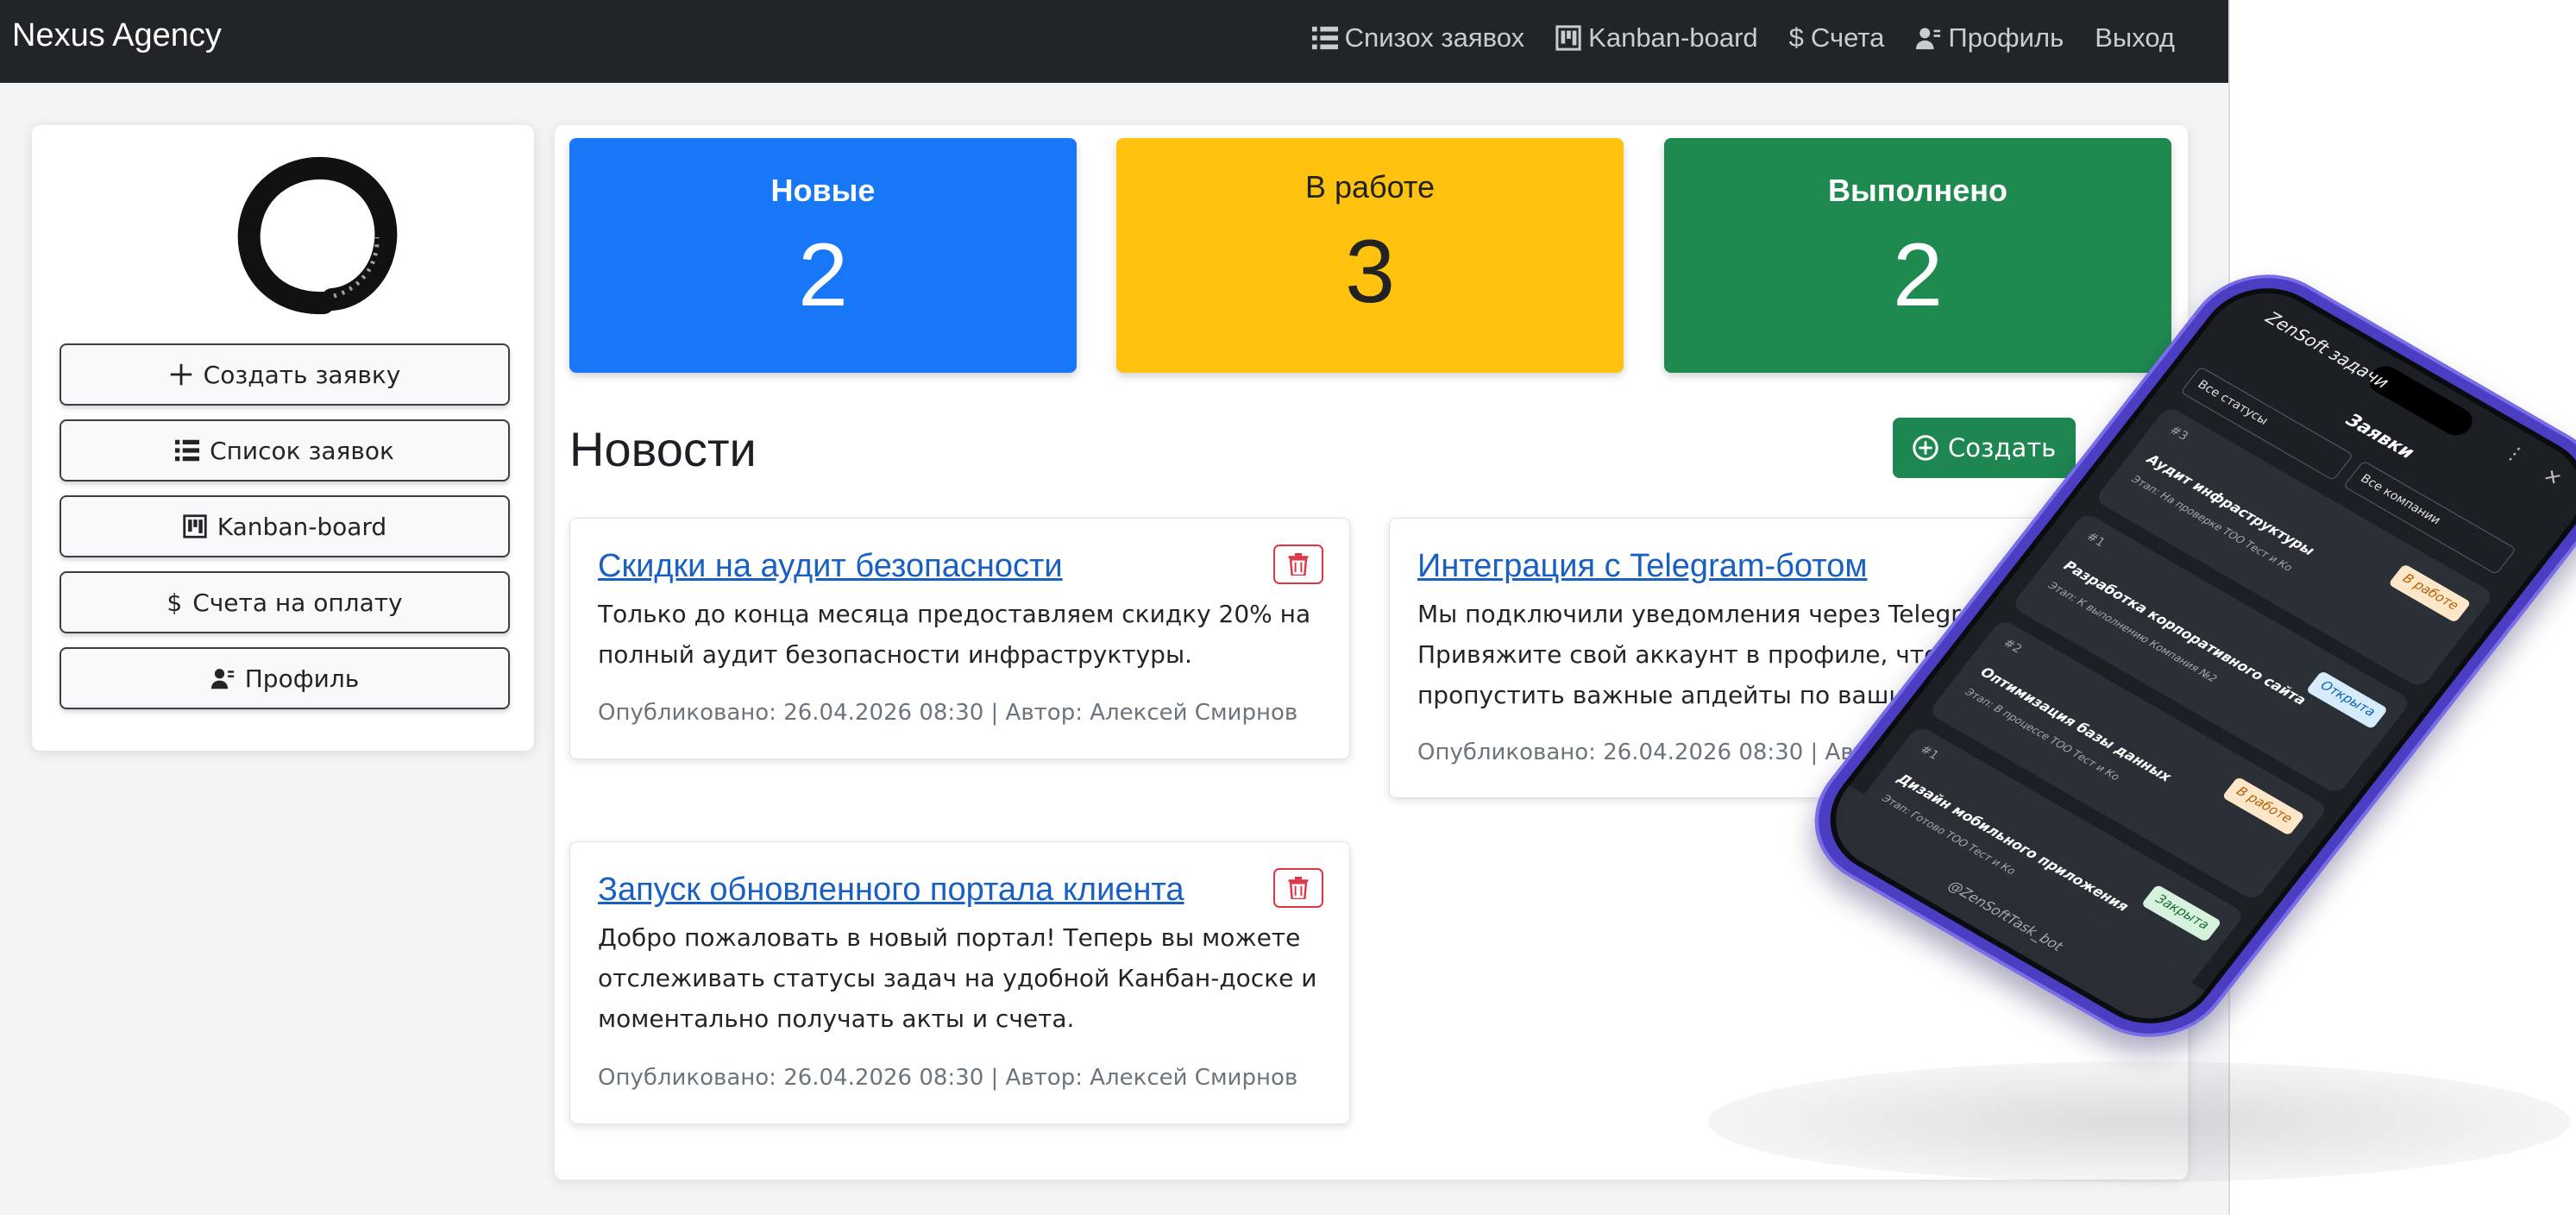 Image resolution: width=2576 pixels, height=1215 pixels. Describe the element at coordinates (960, 890) in the screenshot. I see `news-title-link: Запуск обновленного портала клиента` at that location.